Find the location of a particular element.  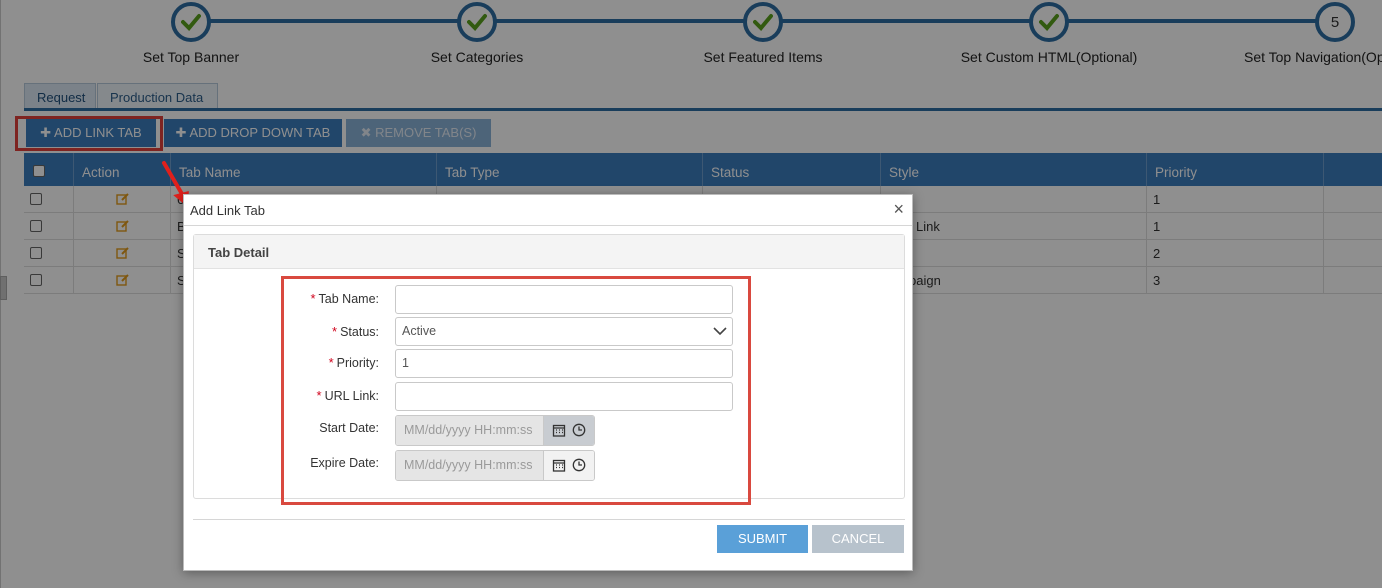

tab-name-input is located at coordinates (564, 299).